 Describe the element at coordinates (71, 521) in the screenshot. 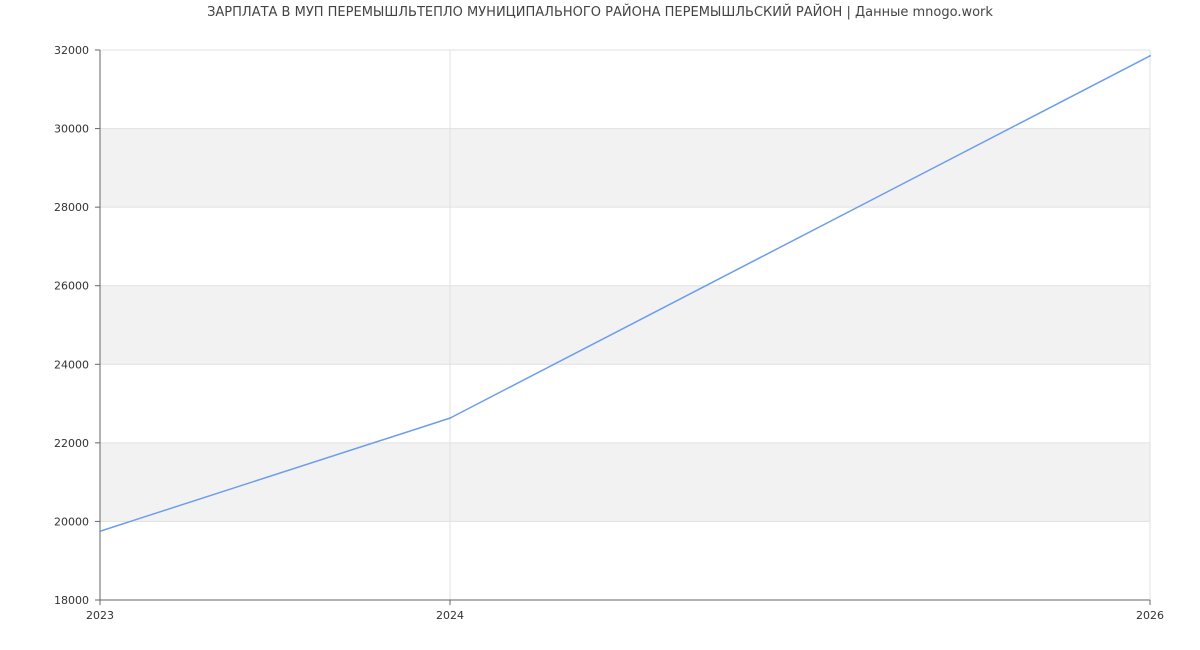

I see `y-tick-label: 20000` at that location.